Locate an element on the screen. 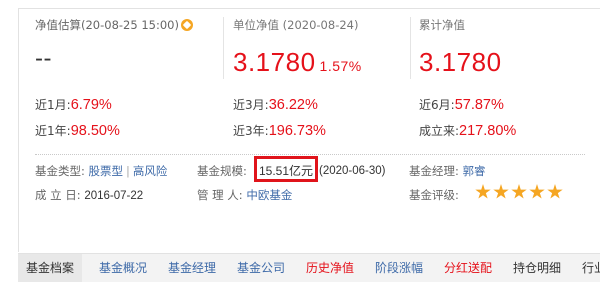  fund-scale-label: 基金规模: is located at coordinates (222, 171).